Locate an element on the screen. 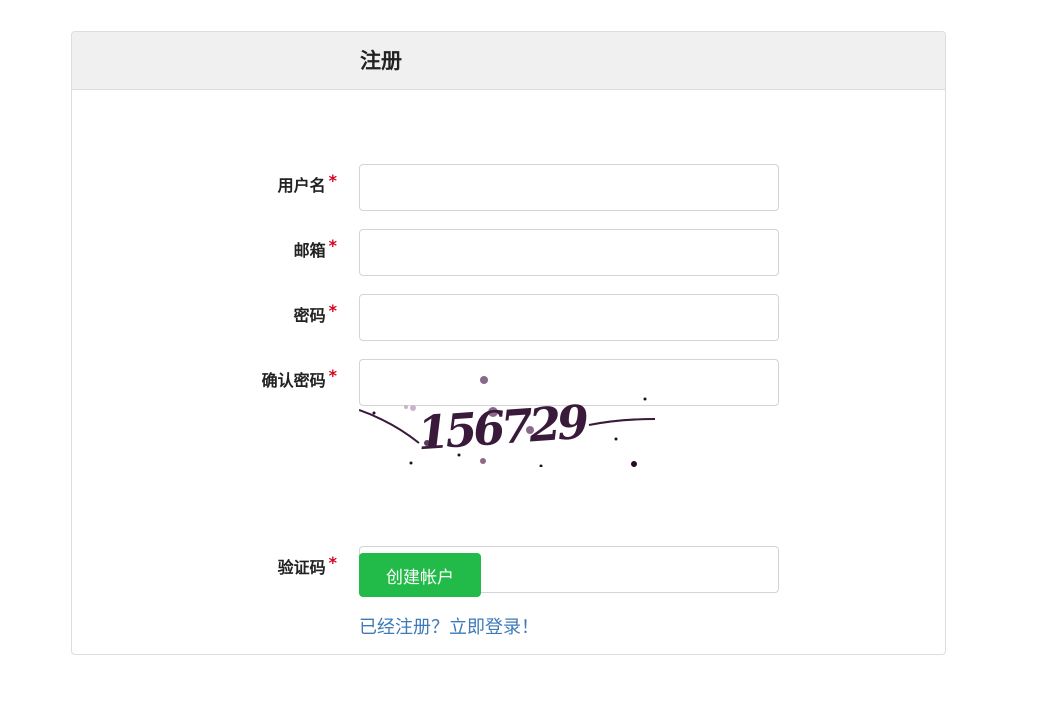 This screenshot has height=718, width=1039. login-link: 已经注册？立即登录！ is located at coordinates (449, 628).